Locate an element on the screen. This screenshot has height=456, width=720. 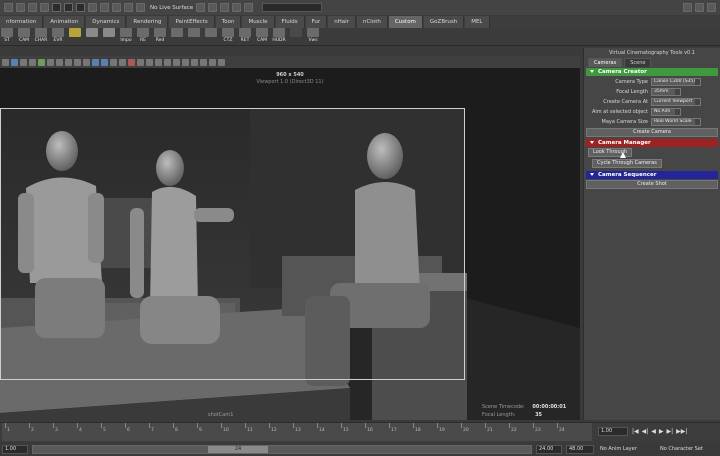
resolution-gate-icon is located at coordinates (59, 62).